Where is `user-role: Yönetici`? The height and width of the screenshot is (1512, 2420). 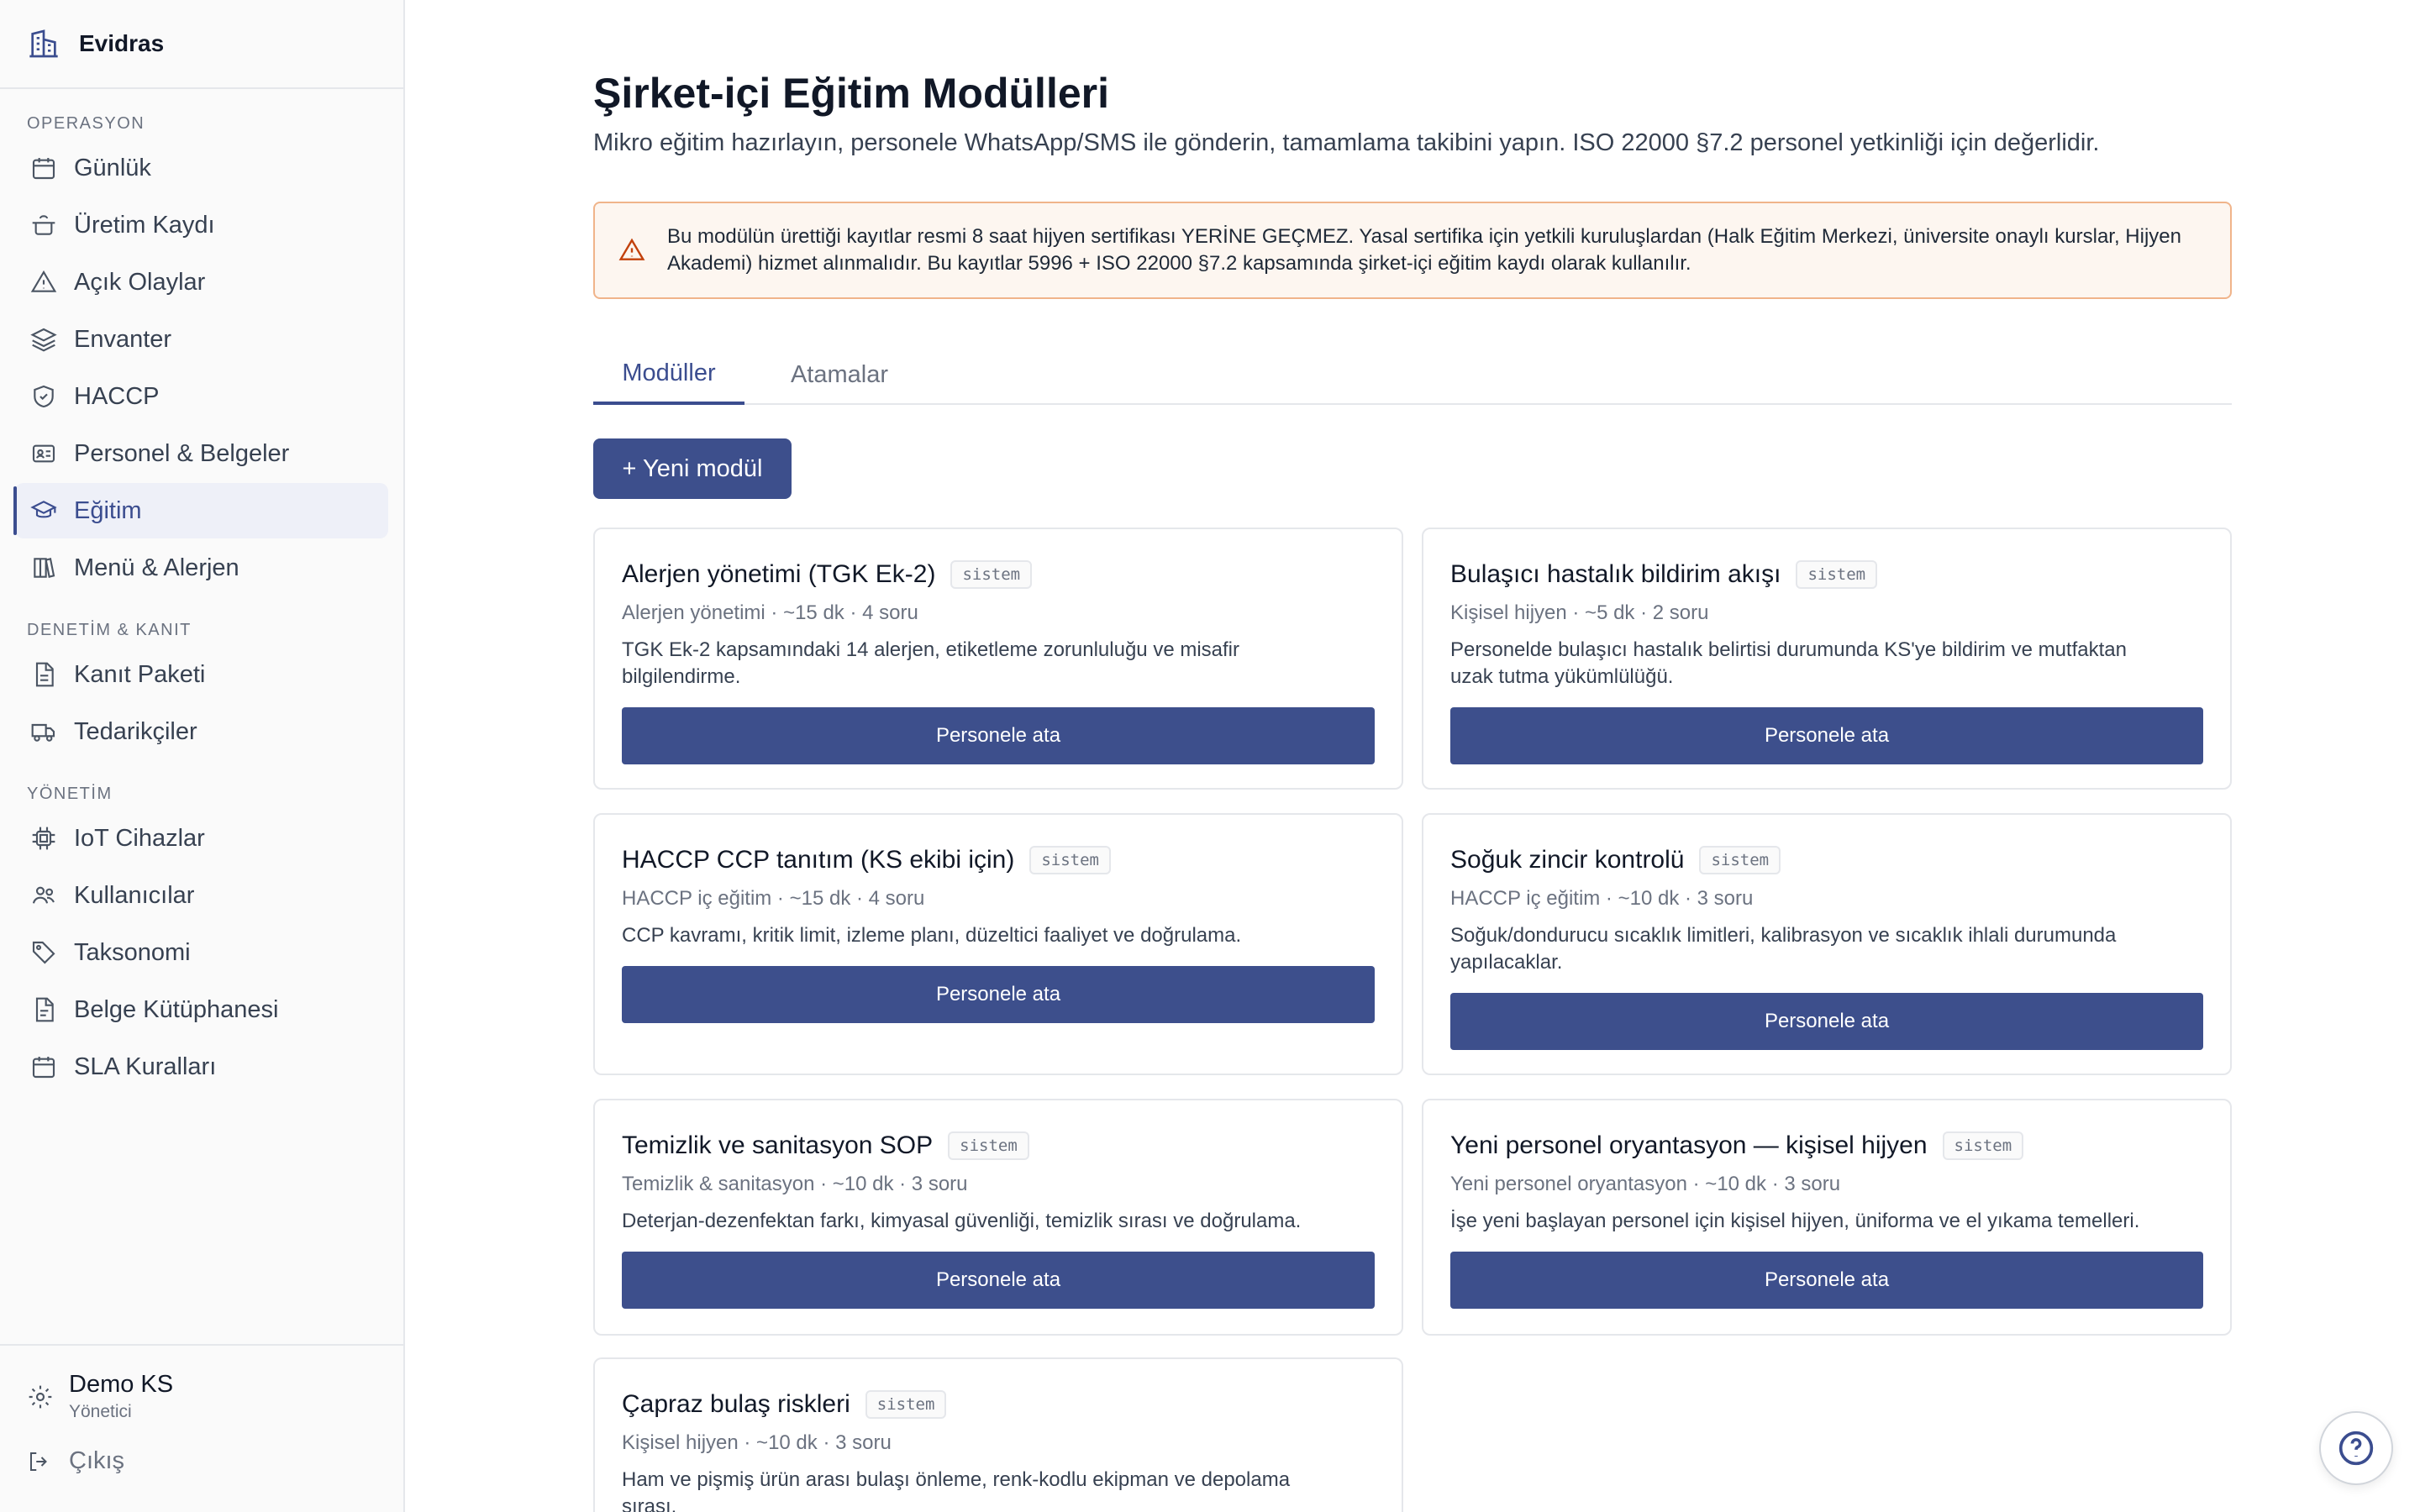 user-role: Yönetici is located at coordinates (100, 1411).